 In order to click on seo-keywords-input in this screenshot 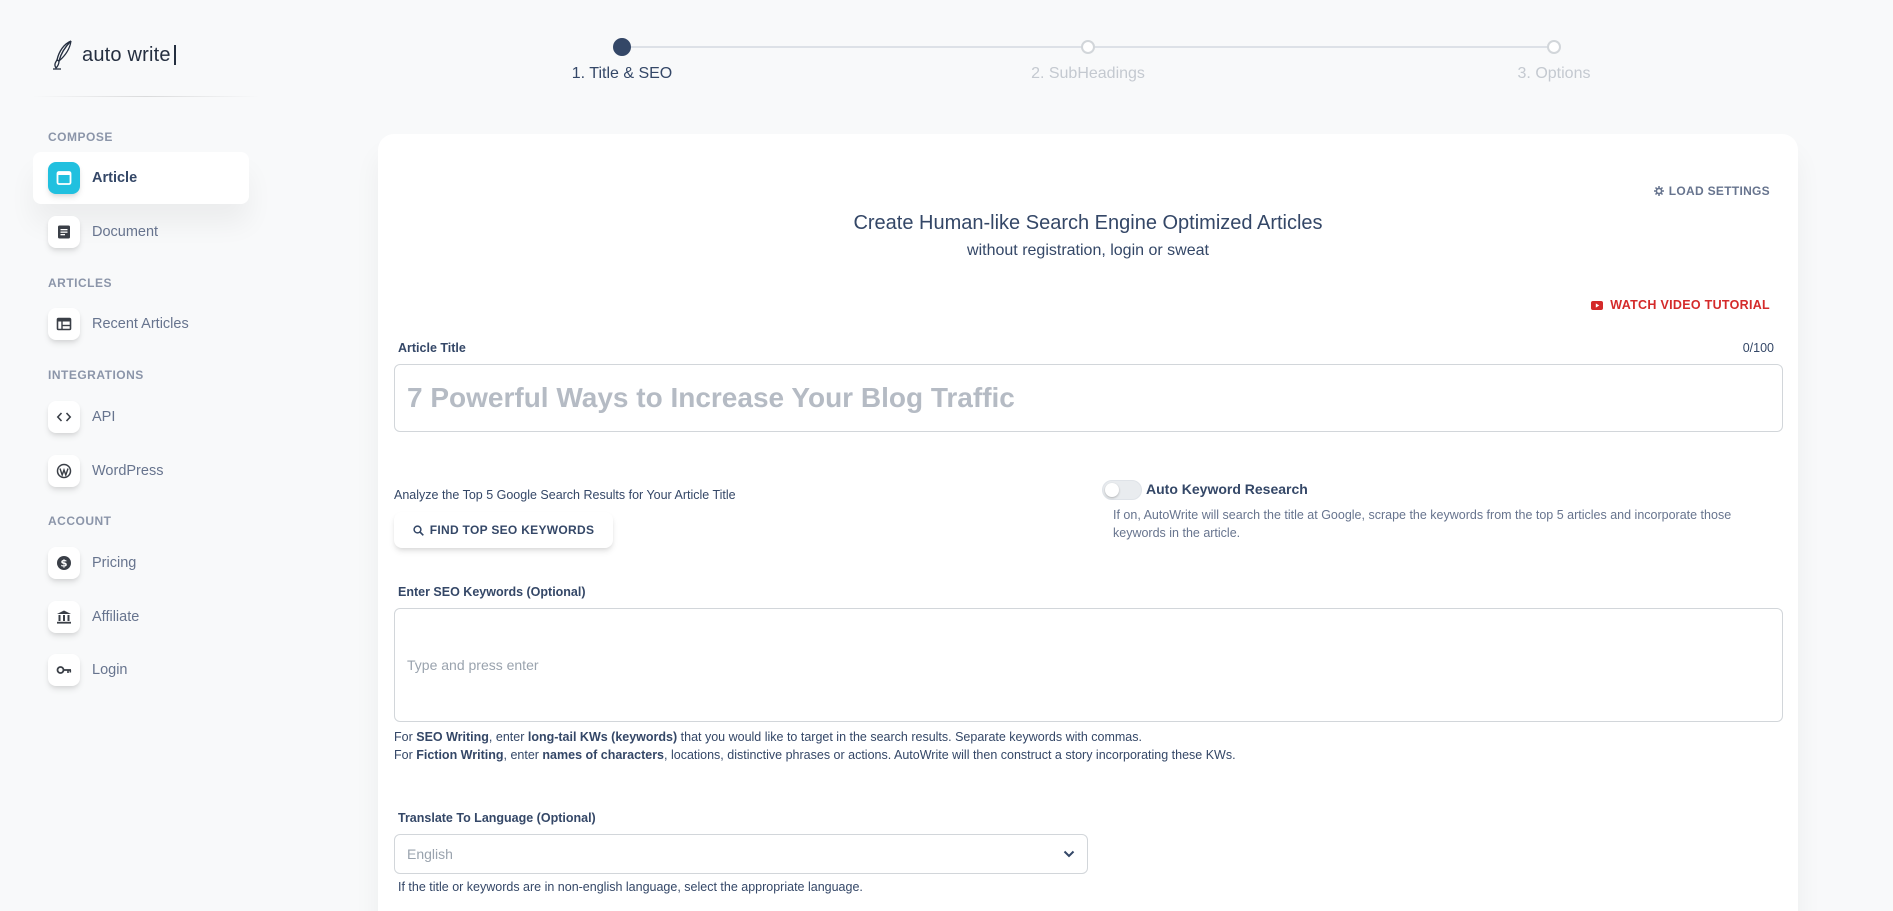, I will do `click(1094, 665)`.